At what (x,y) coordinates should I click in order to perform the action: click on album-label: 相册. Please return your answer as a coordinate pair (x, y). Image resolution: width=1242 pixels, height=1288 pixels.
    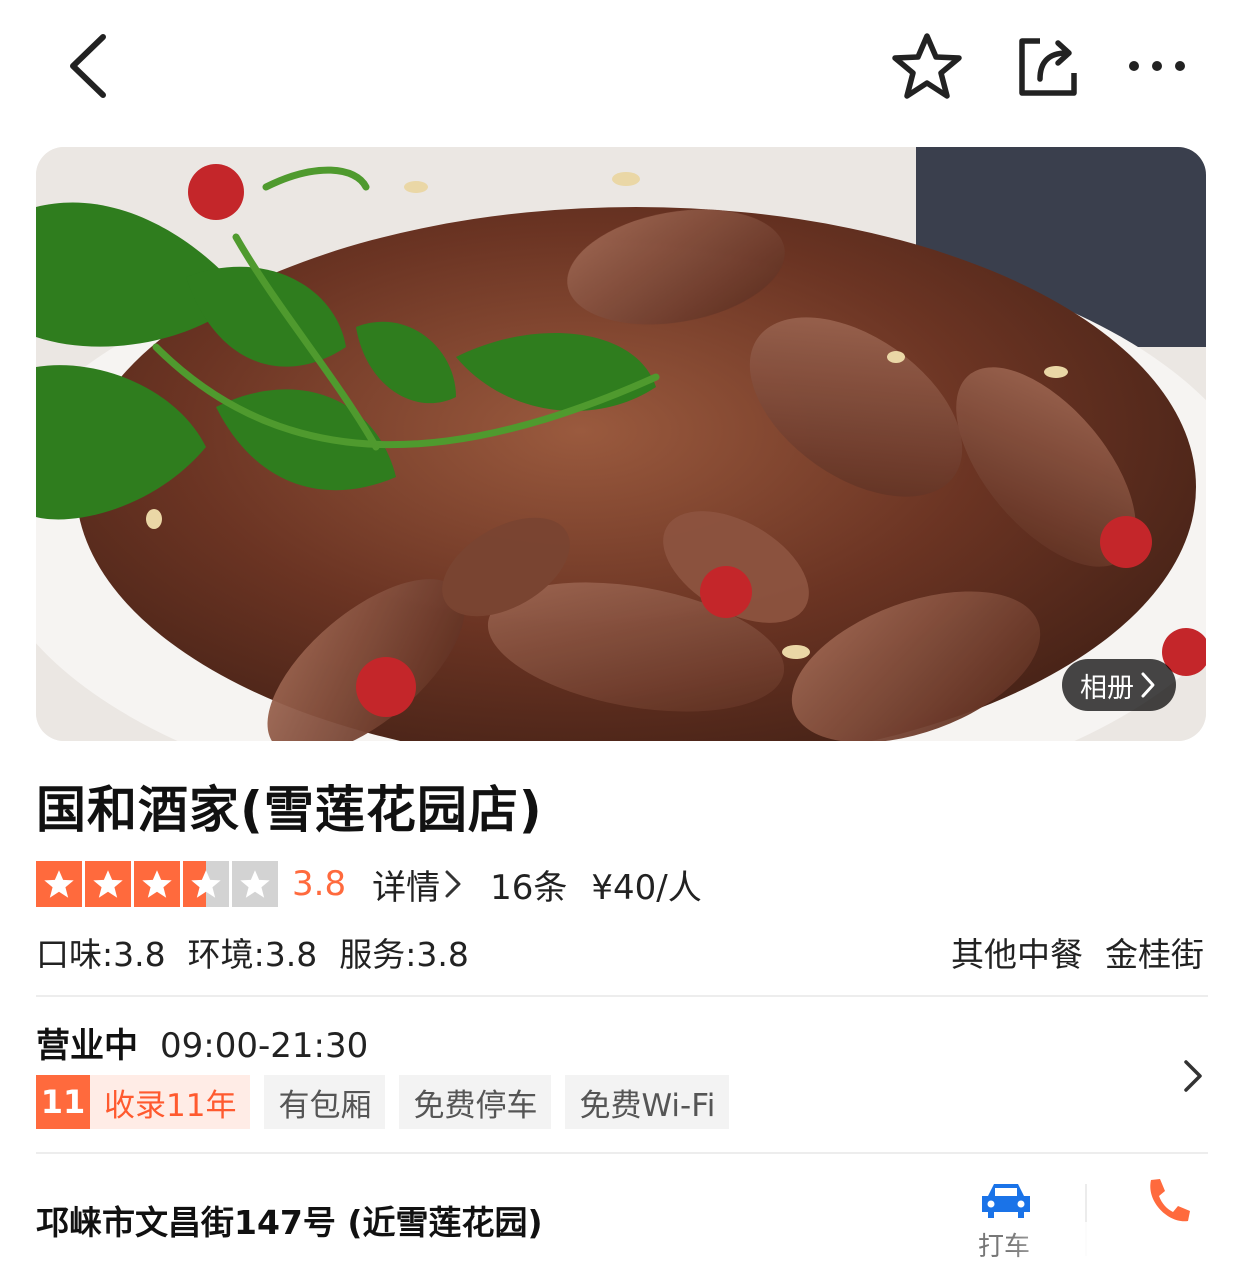
    Looking at the image, I should click on (1107, 688).